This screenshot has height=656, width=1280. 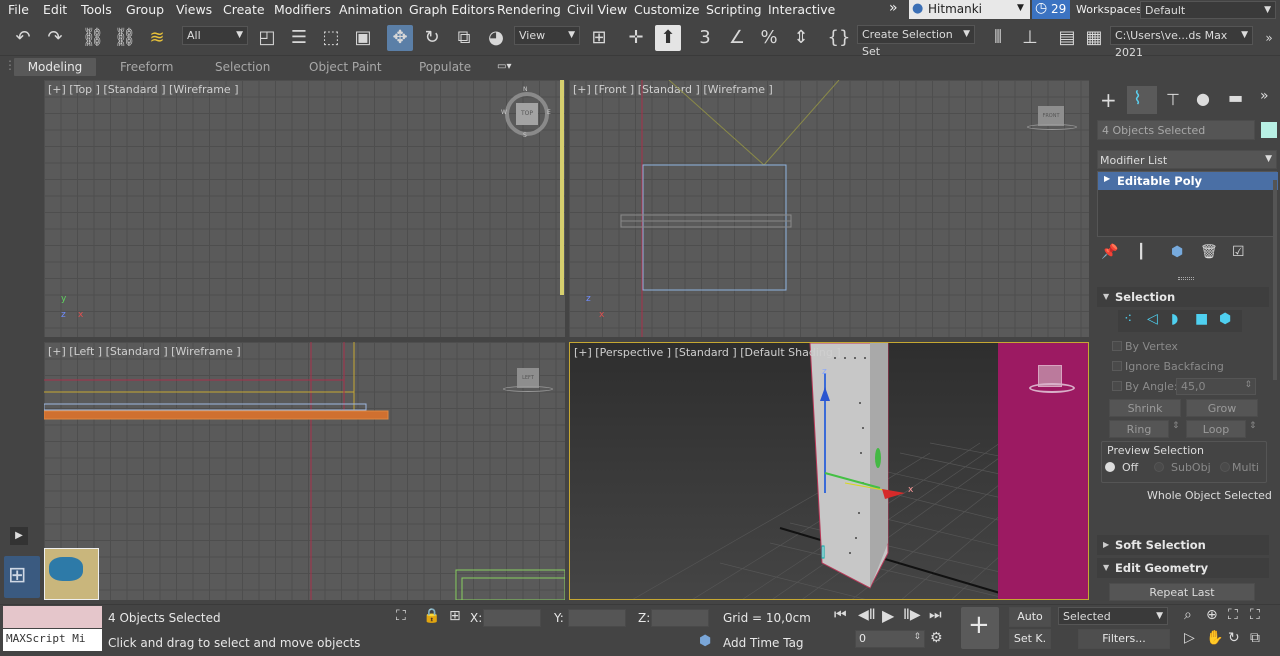 What do you see at coordinates (1234, 638) in the screenshot?
I see `orbit-icon: ↻` at bounding box center [1234, 638].